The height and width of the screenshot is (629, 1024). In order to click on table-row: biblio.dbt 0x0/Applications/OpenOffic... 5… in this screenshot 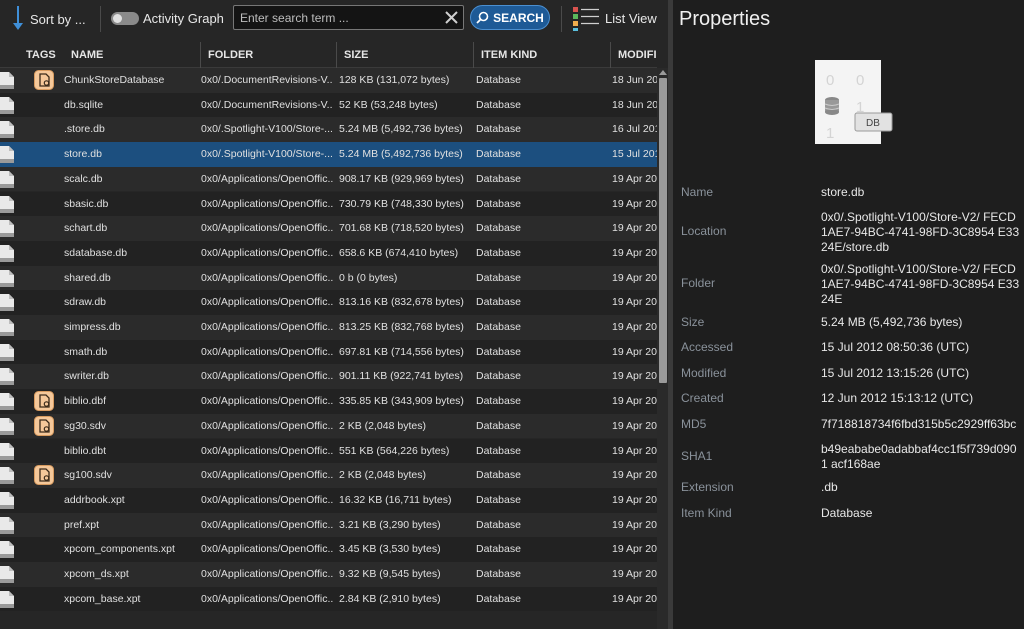, I will do `click(328, 451)`.